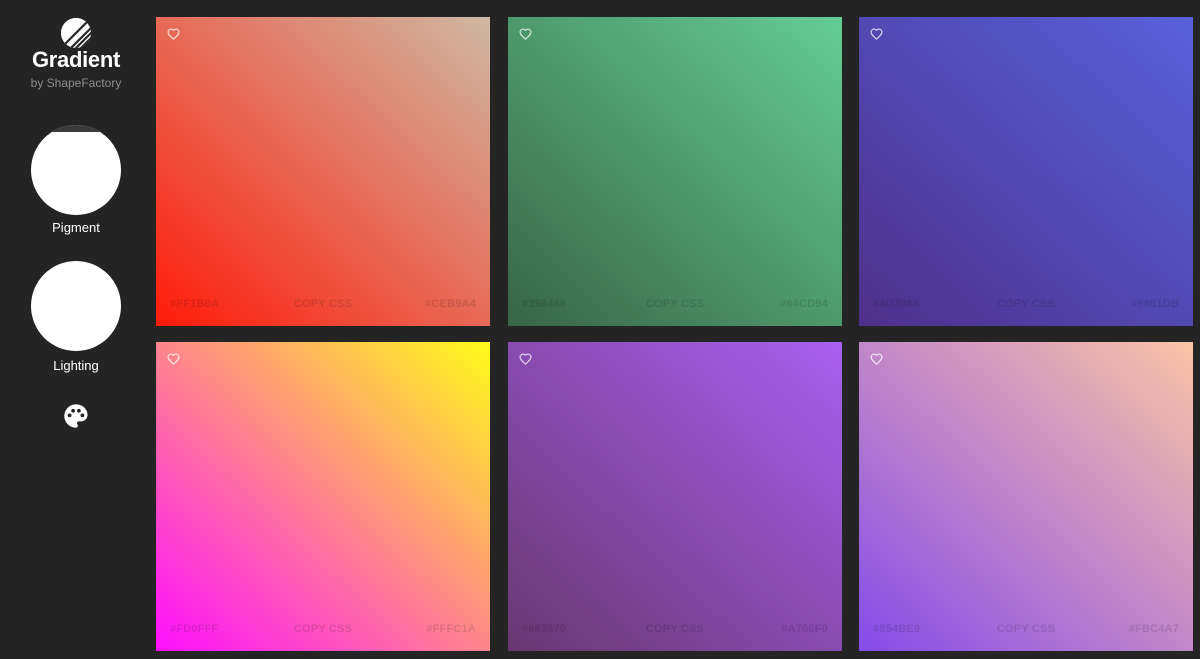  Describe the element at coordinates (76, 365) in the screenshot. I see `mode-lighting-label: Lighting` at that location.